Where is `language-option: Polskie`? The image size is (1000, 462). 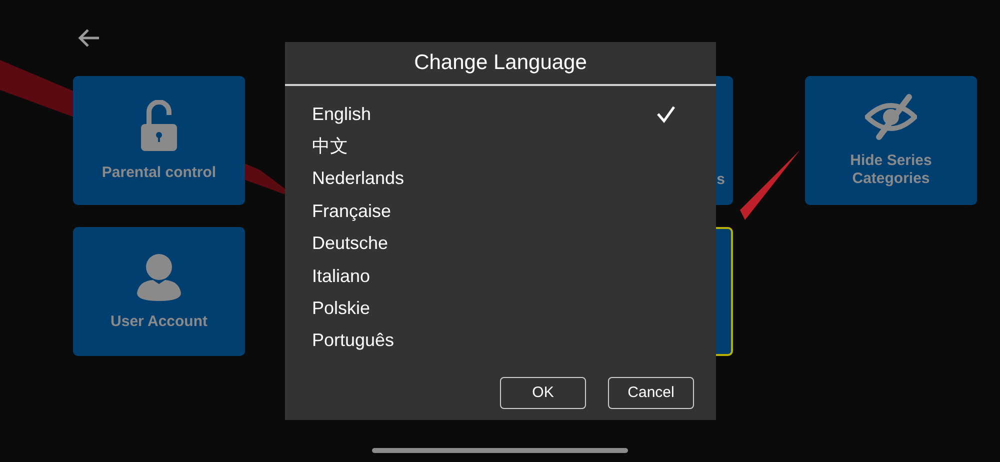
language-option: Polskie is located at coordinates (500, 308).